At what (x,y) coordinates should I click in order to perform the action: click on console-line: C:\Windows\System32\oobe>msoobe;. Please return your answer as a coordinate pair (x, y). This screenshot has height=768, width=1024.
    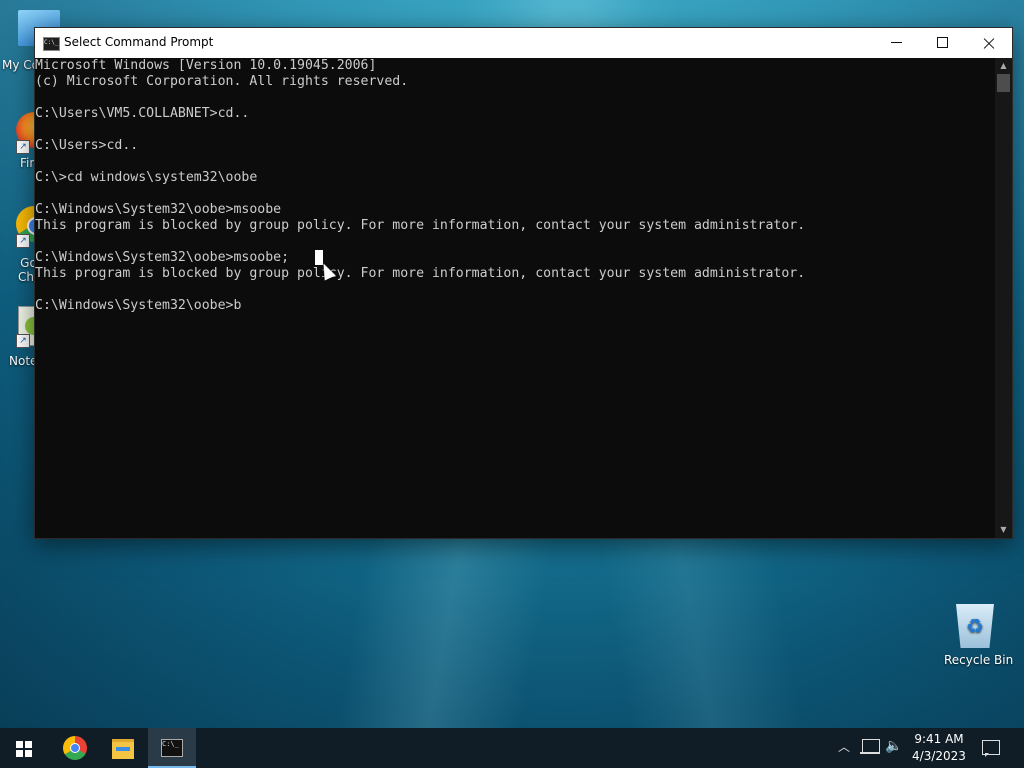
    Looking at the image, I should click on (162, 257).